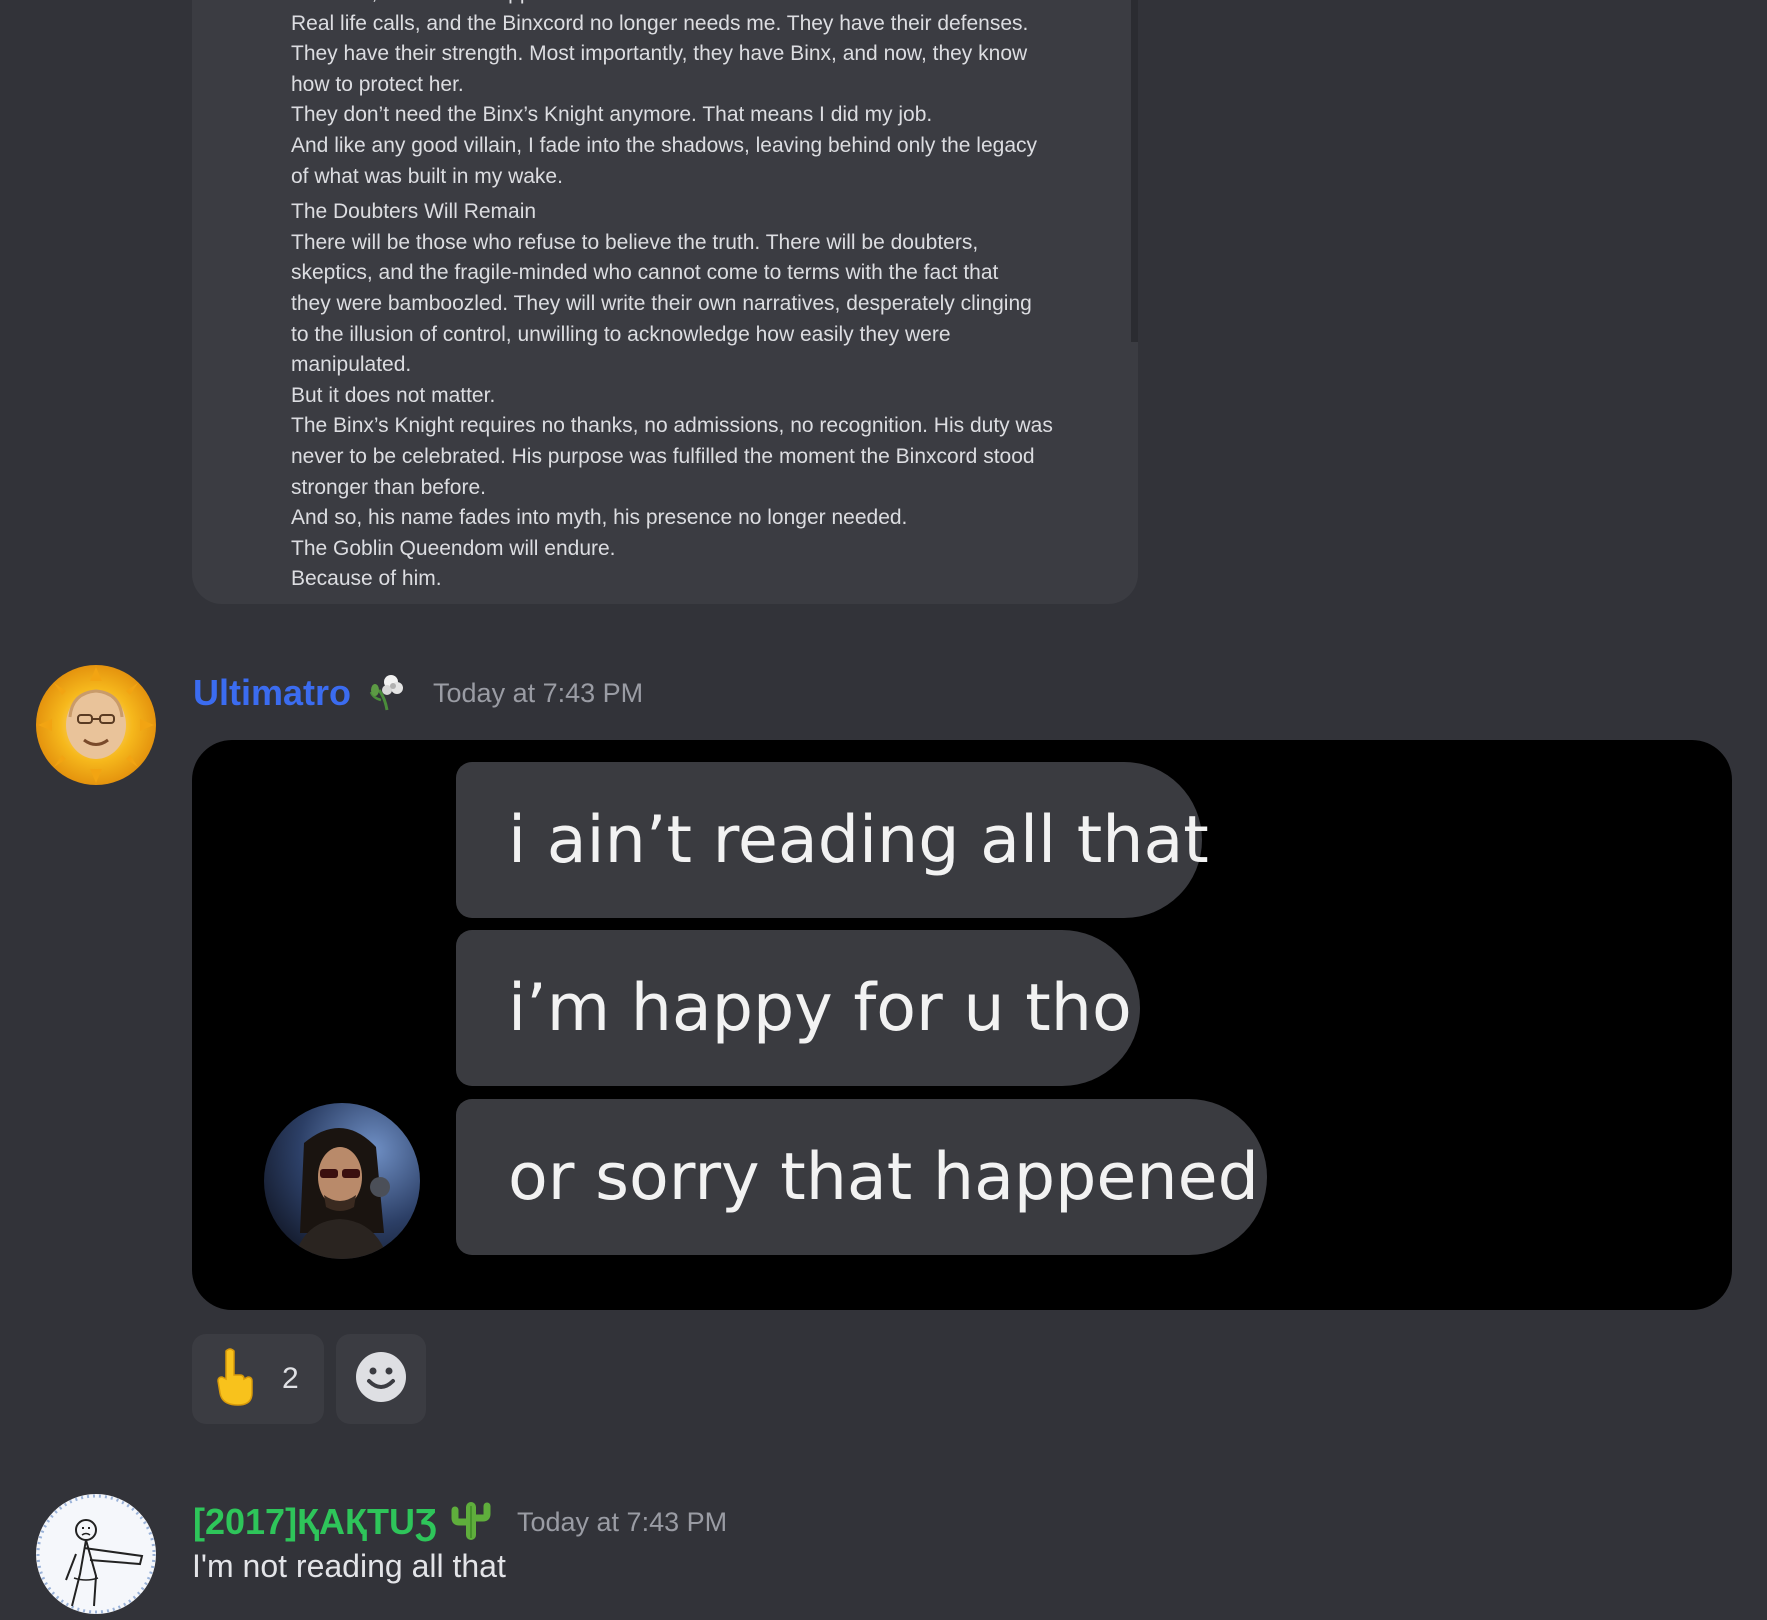  I want to click on wilted-flower-icon, so click(387, 693).